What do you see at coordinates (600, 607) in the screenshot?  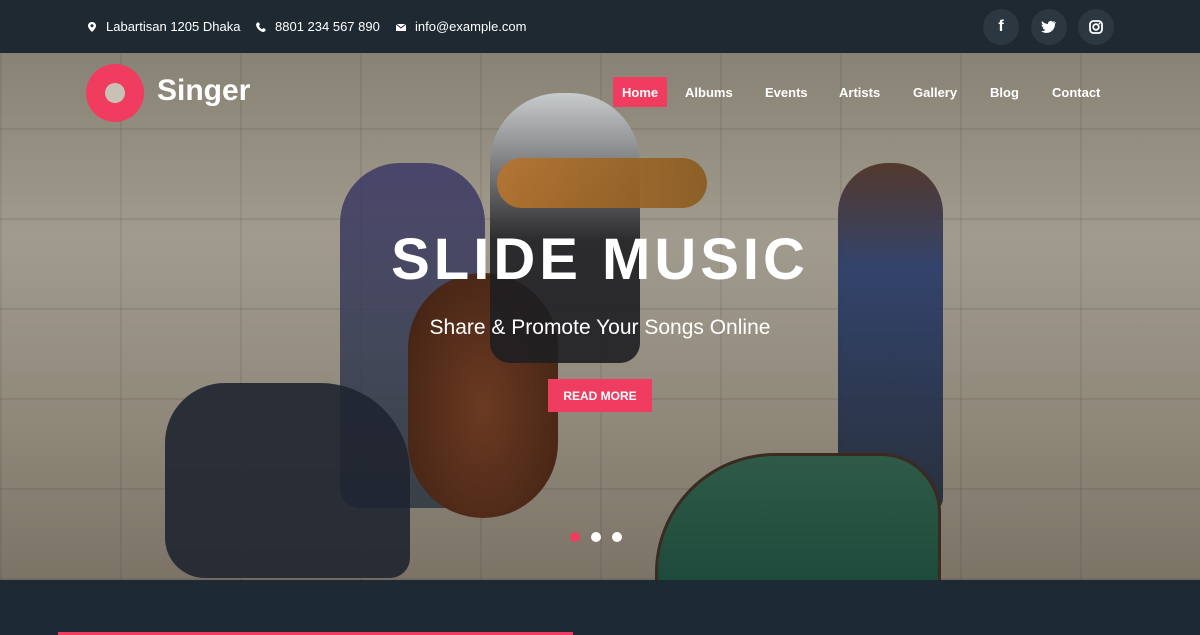 I see `next-section` at bounding box center [600, 607].